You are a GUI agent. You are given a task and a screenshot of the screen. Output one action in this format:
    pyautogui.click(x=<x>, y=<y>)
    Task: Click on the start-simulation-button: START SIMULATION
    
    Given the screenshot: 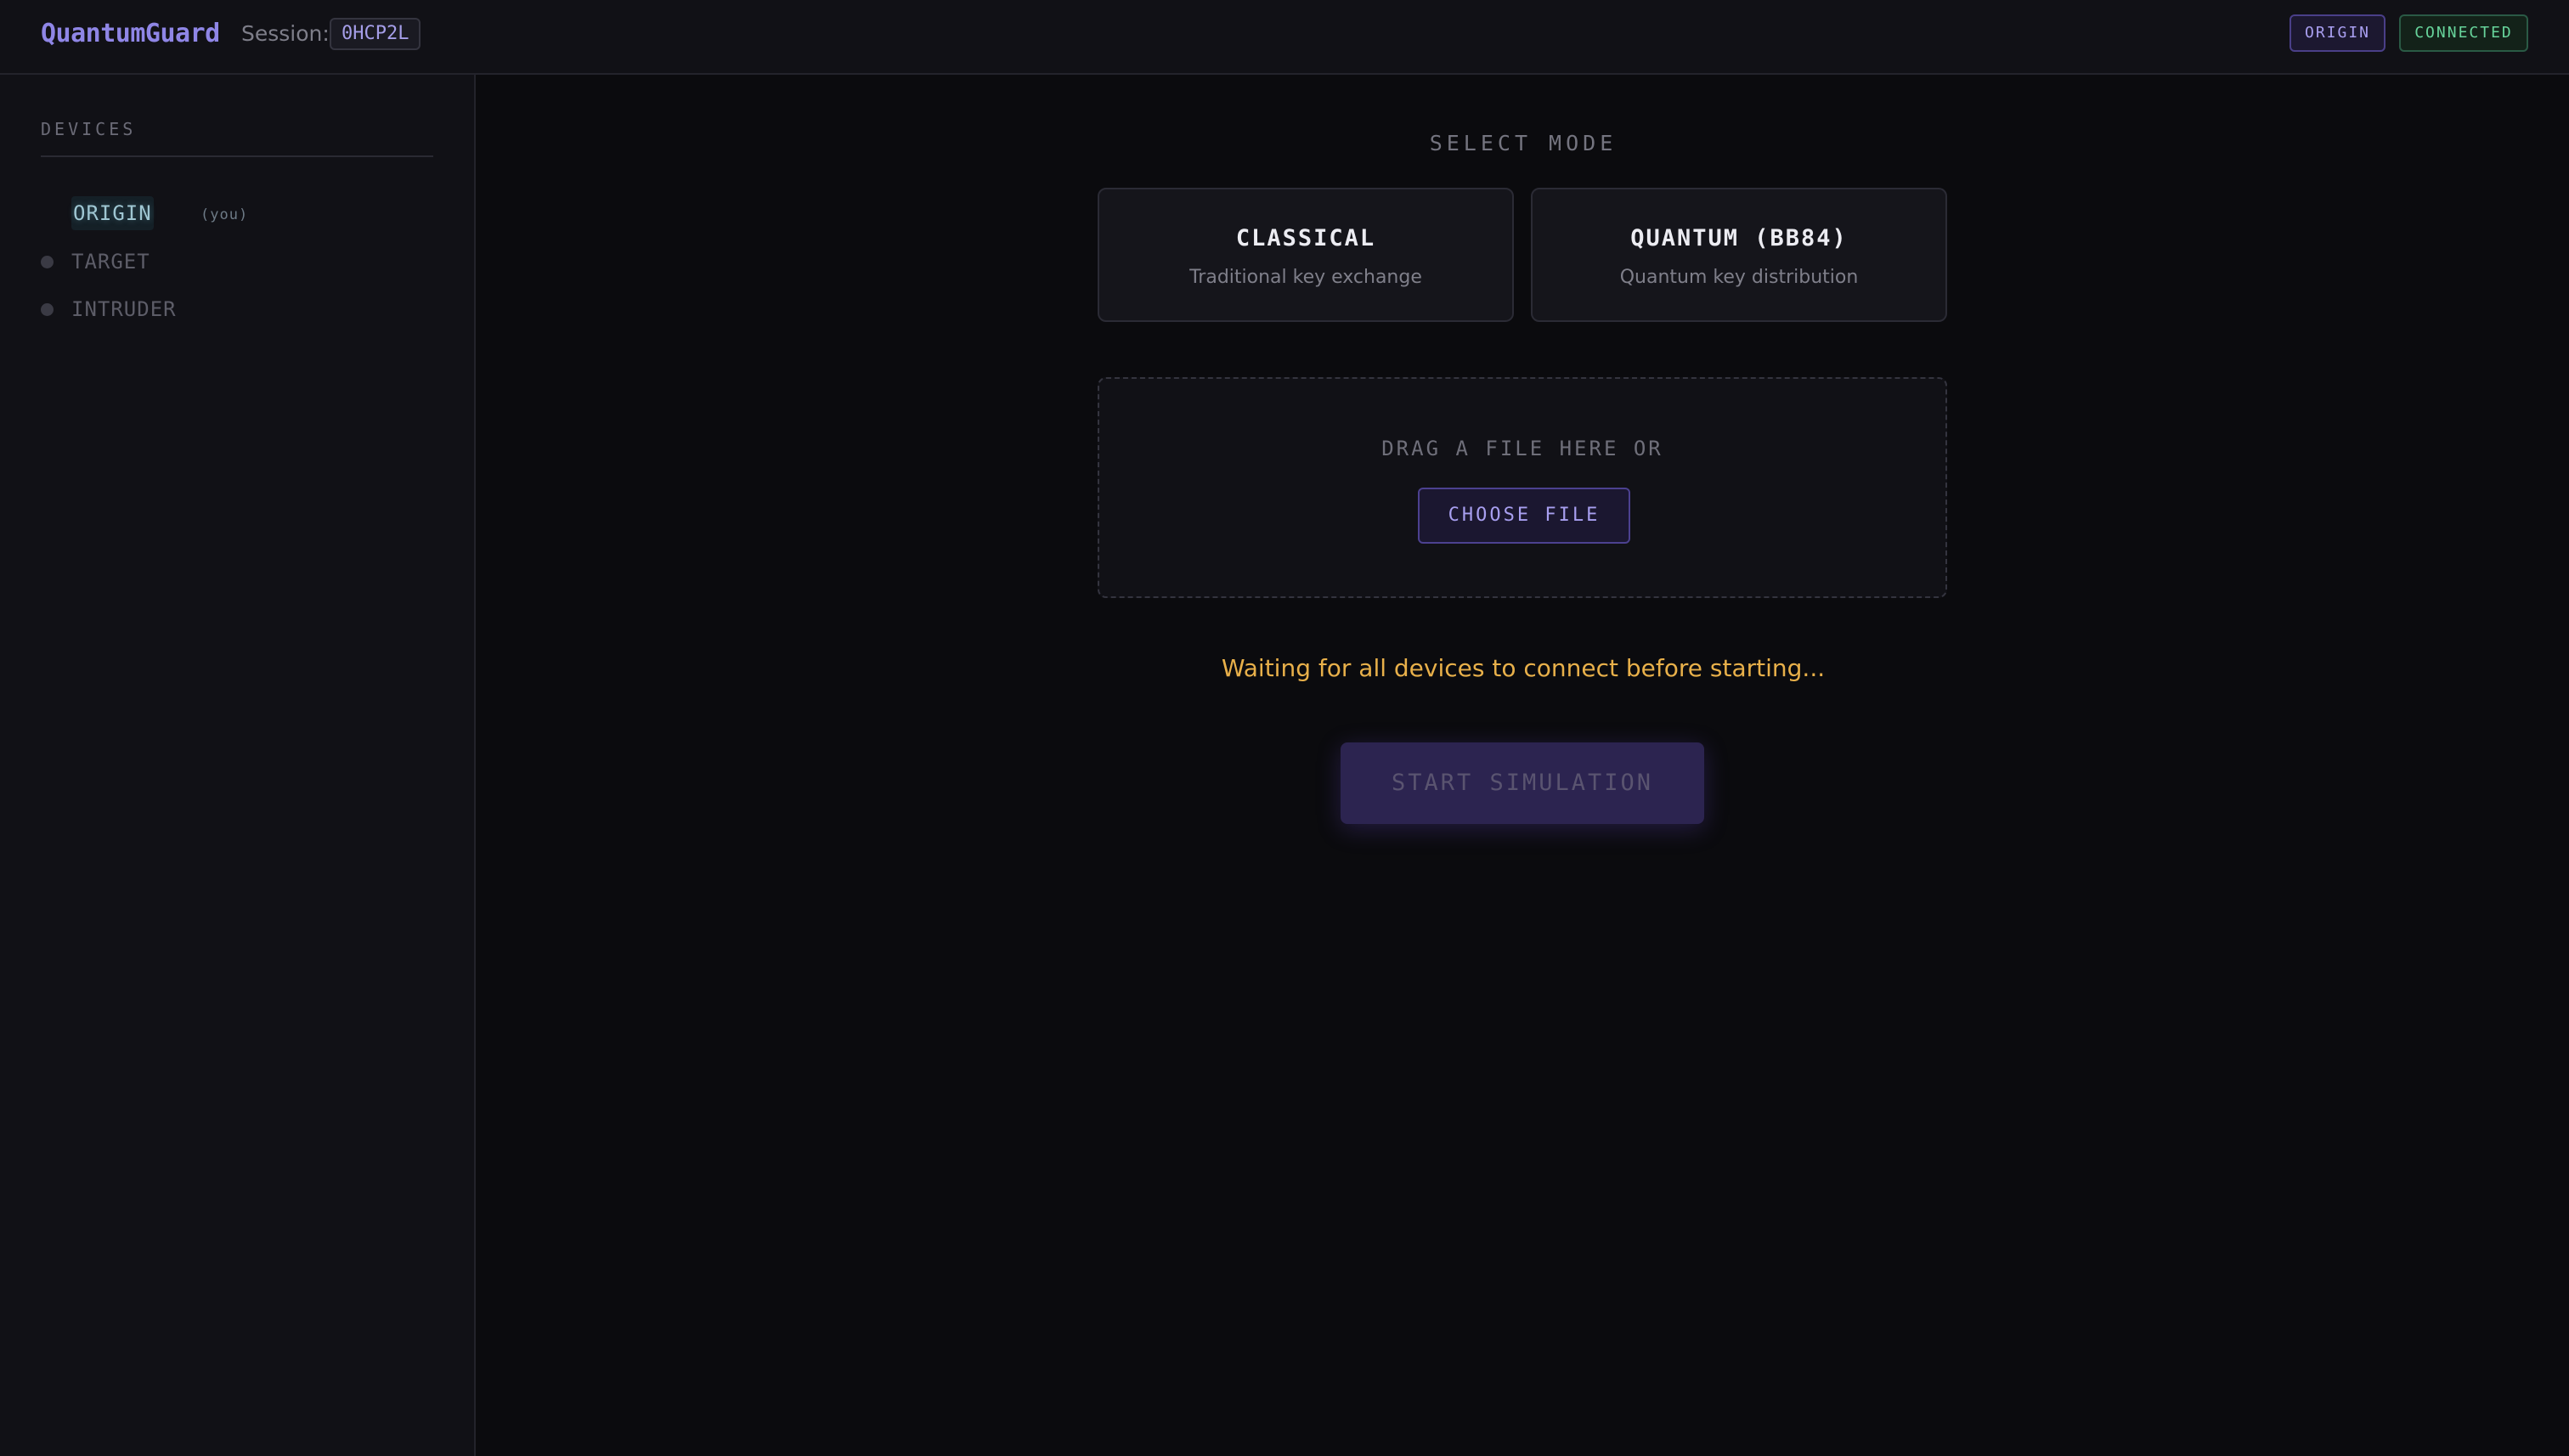 What is the action you would take?
    pyautogui.click(x=1522, y=783)
    